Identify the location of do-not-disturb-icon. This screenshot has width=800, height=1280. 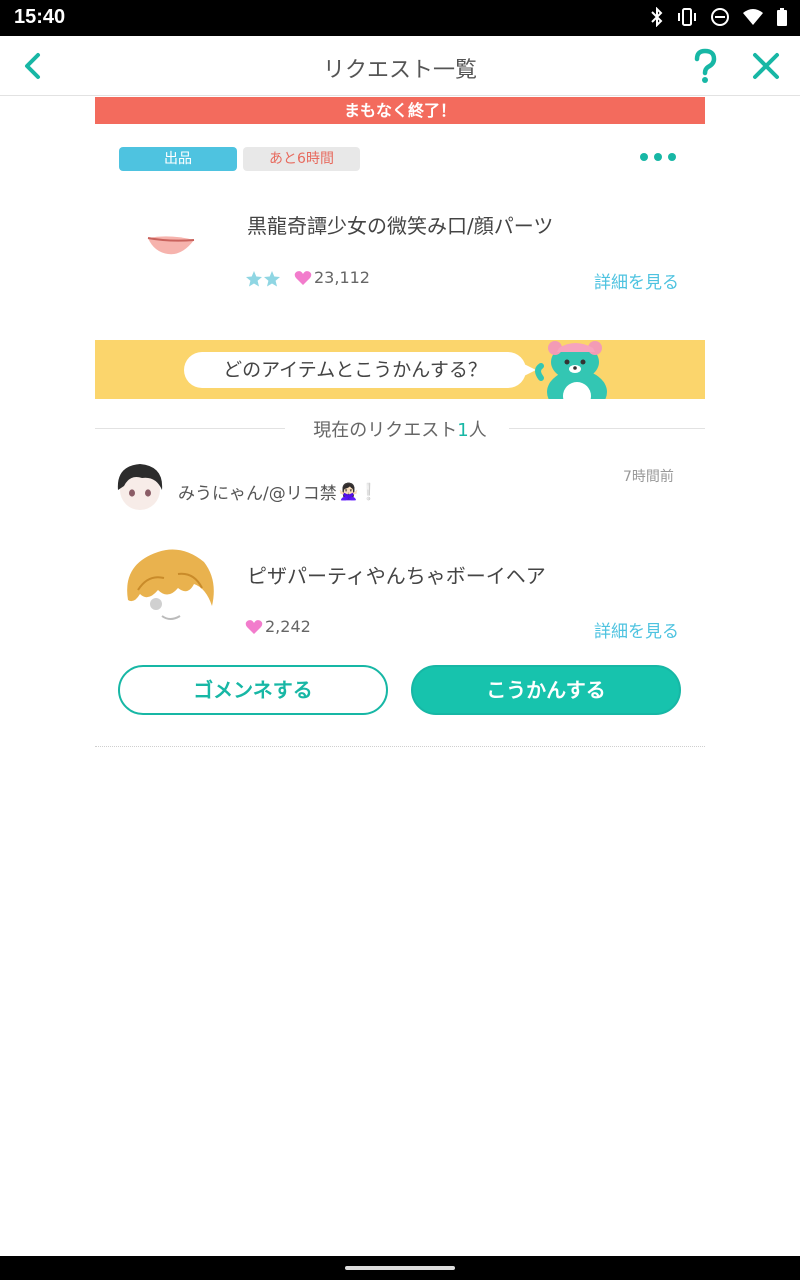
(720, 17).